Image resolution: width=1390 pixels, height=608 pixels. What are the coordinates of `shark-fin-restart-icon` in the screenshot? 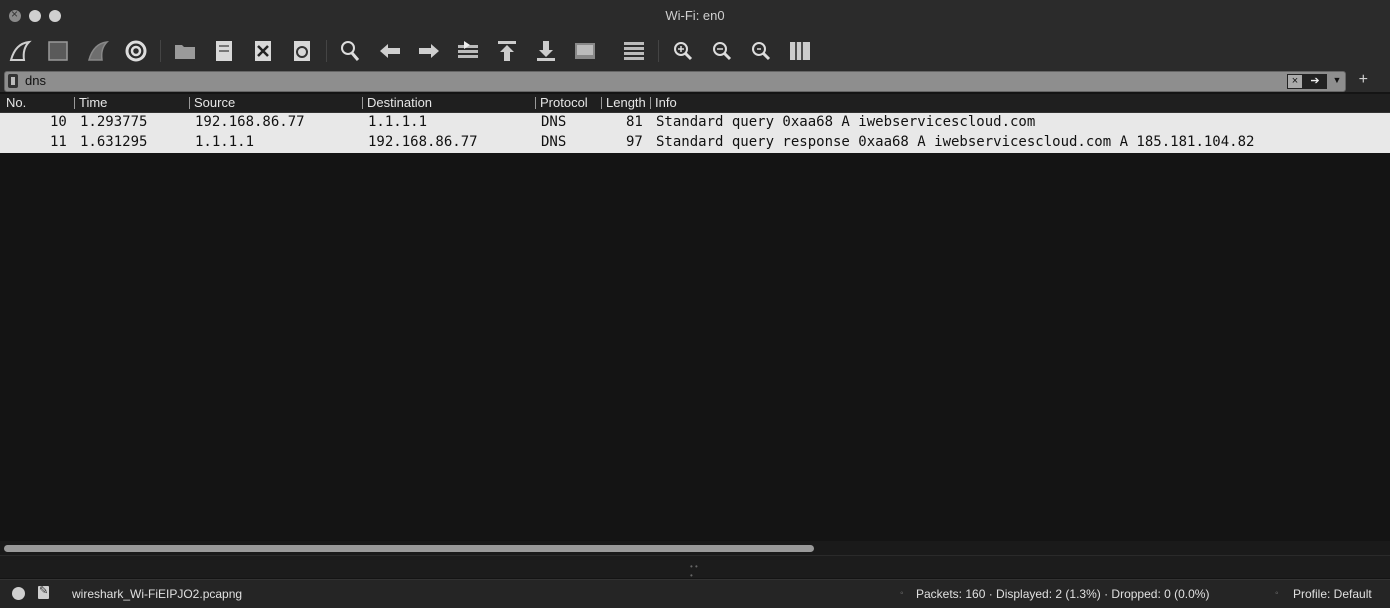 It's located at (98, 51).